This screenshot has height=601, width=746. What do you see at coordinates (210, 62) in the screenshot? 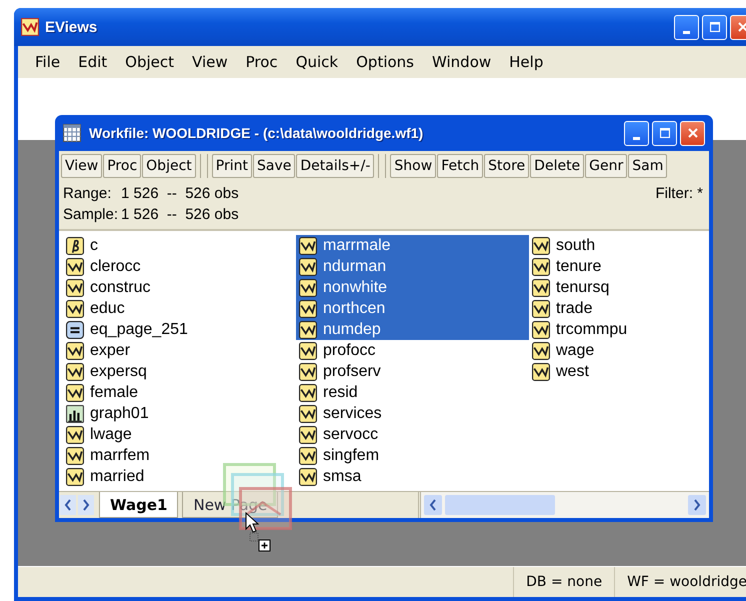
I see `menu-item: View` at bounding box center [210, 62].